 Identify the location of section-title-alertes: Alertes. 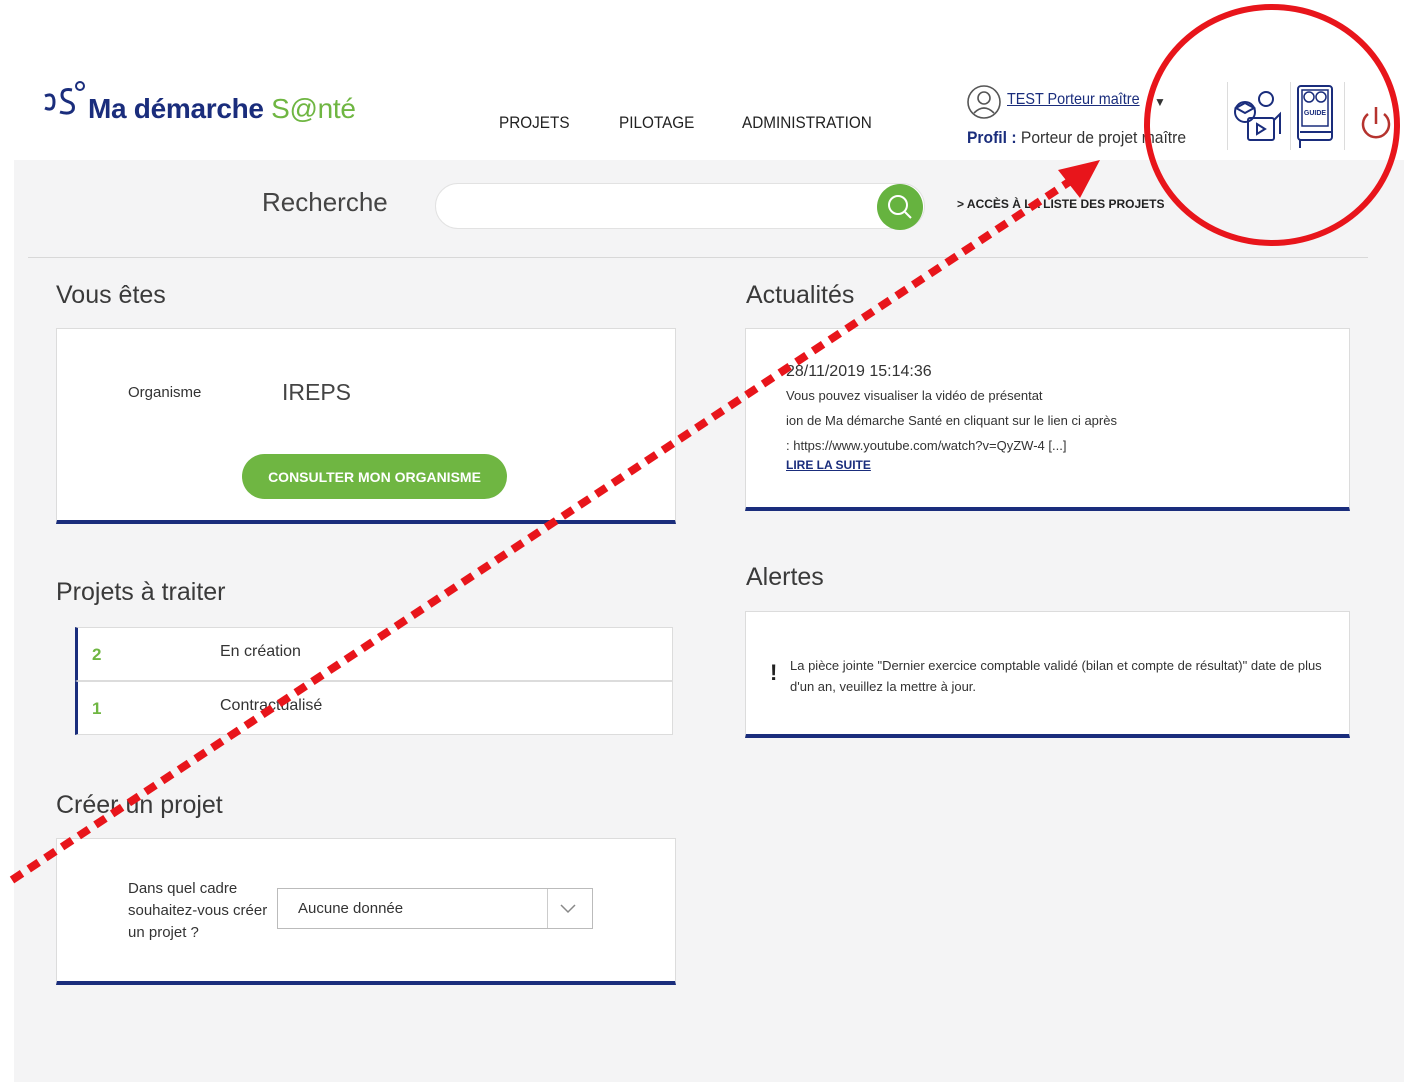
(785, 577).